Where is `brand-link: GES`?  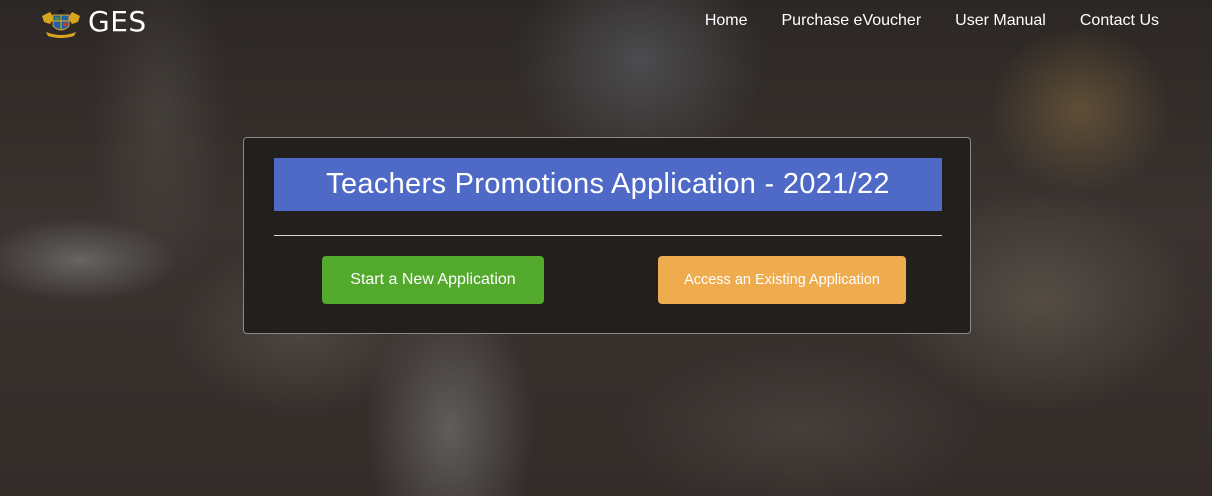
brand-link: GES is located at coordinates (93, 22).